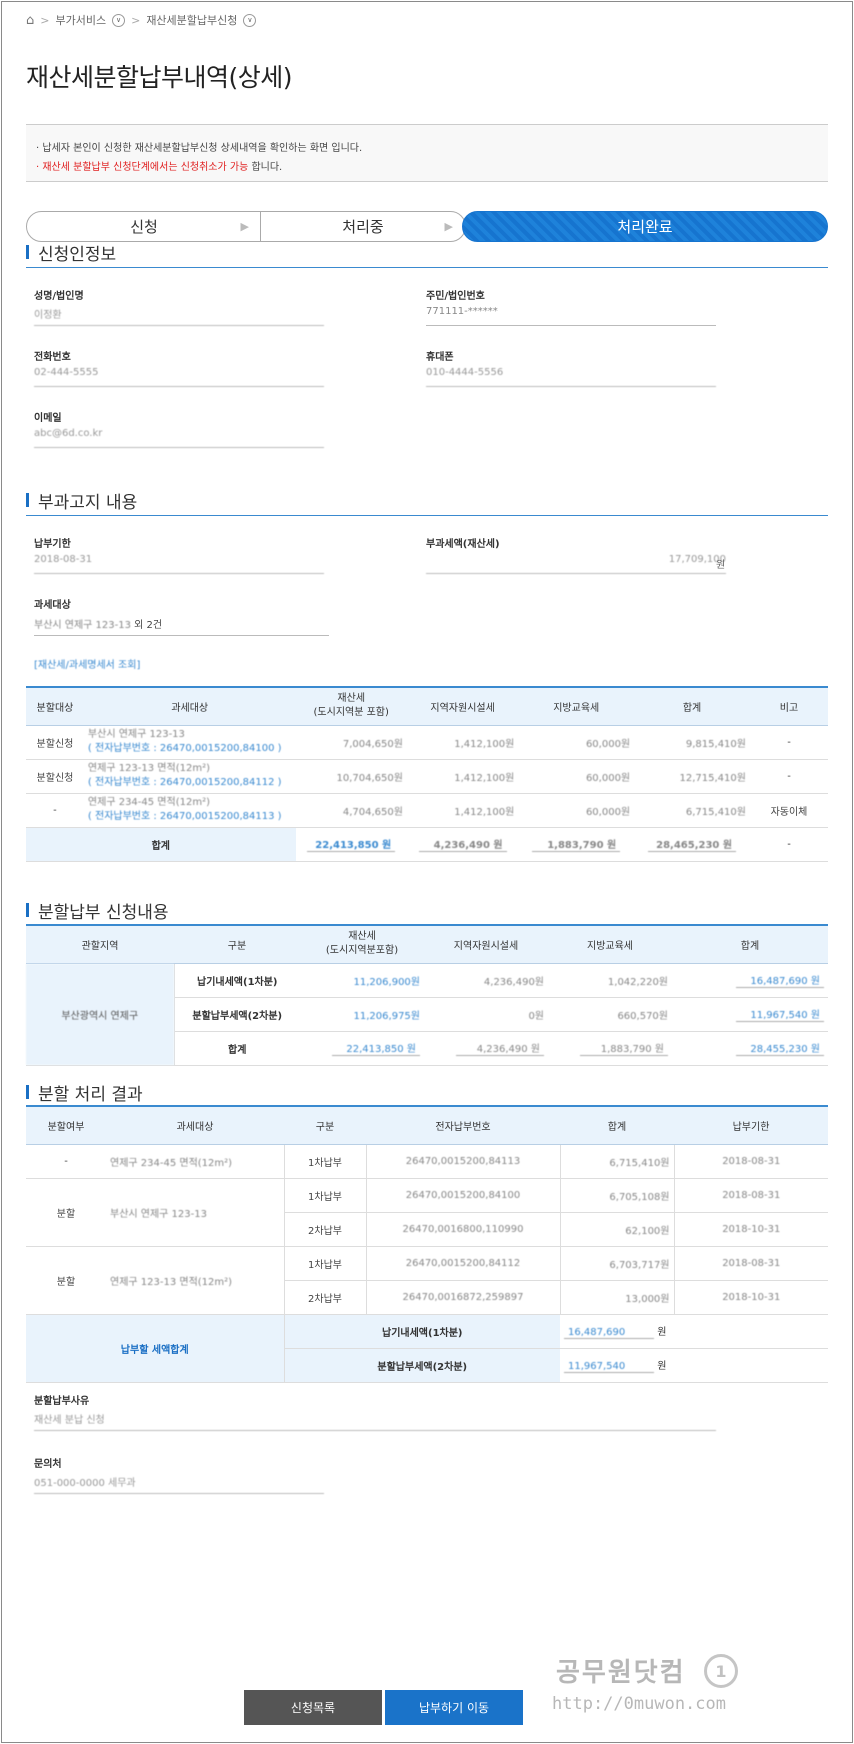  Describe the element at coordinates (486, 944) in the screenshot. I see `col-header: 지역자원시설세` at that location.